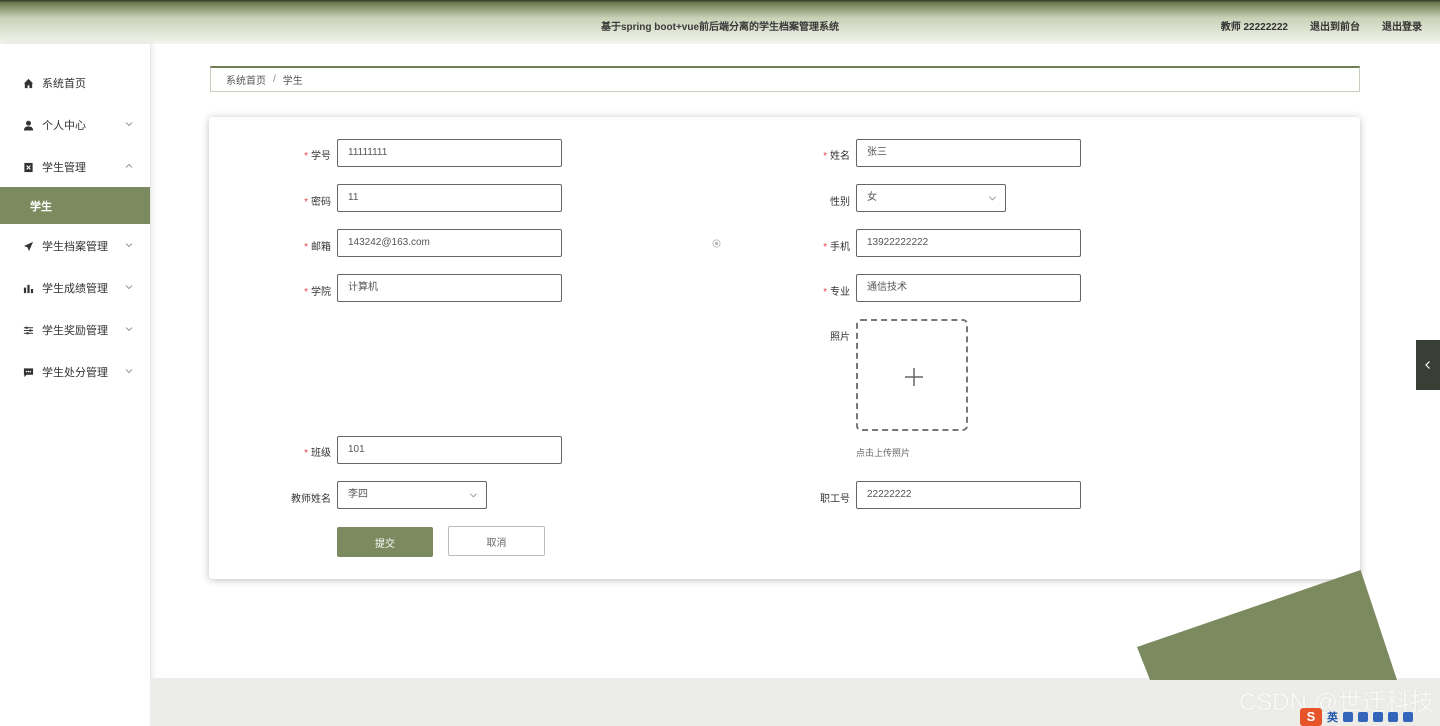 This screenshot has width=1440, height=726. What do you see at coordinates (28, 330) in the screenshot?
I see `sliders-icon` at bounding box center [28, 330].